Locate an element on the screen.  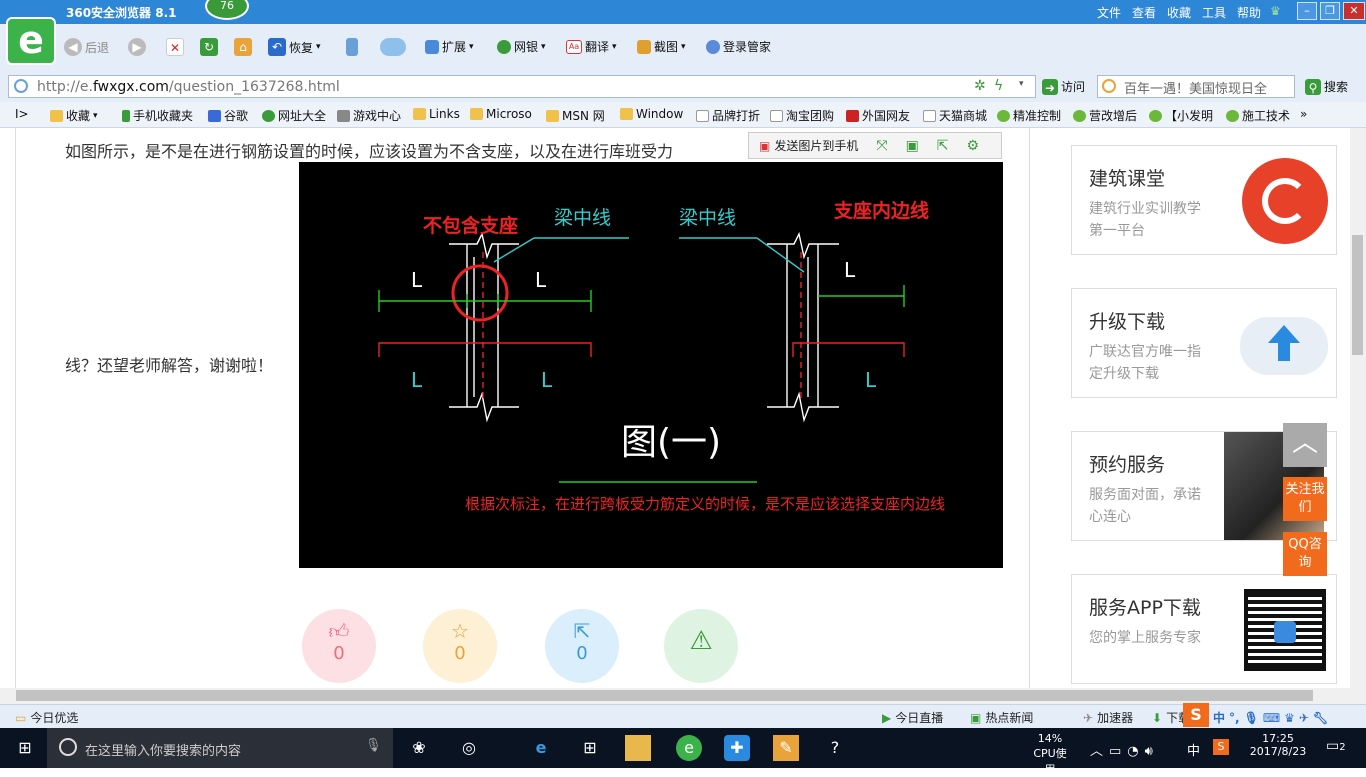
qq-consult-button: QQ咨询 is located at coordinates (1305, 554).